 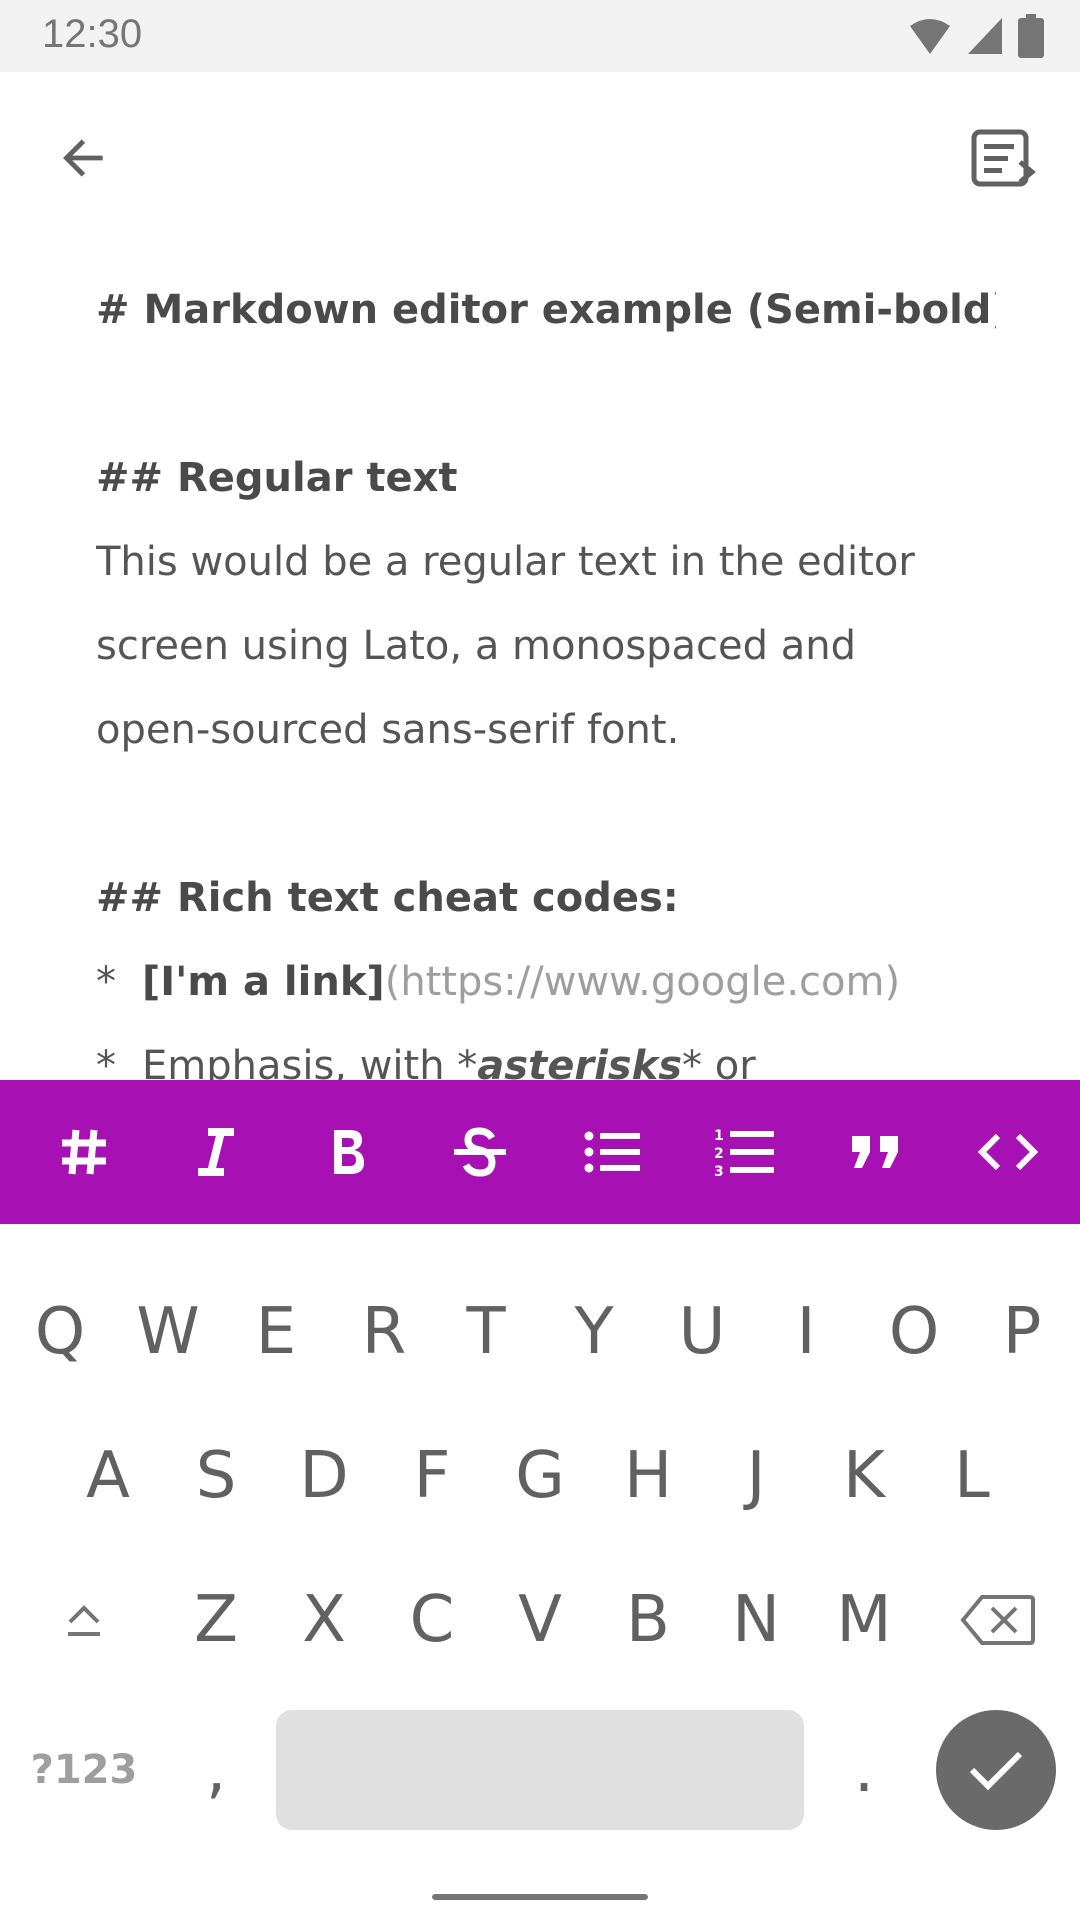 I want to click on emphasis-line: * Emphasis, with *asterisks* or, so click(x=546, y=1052).